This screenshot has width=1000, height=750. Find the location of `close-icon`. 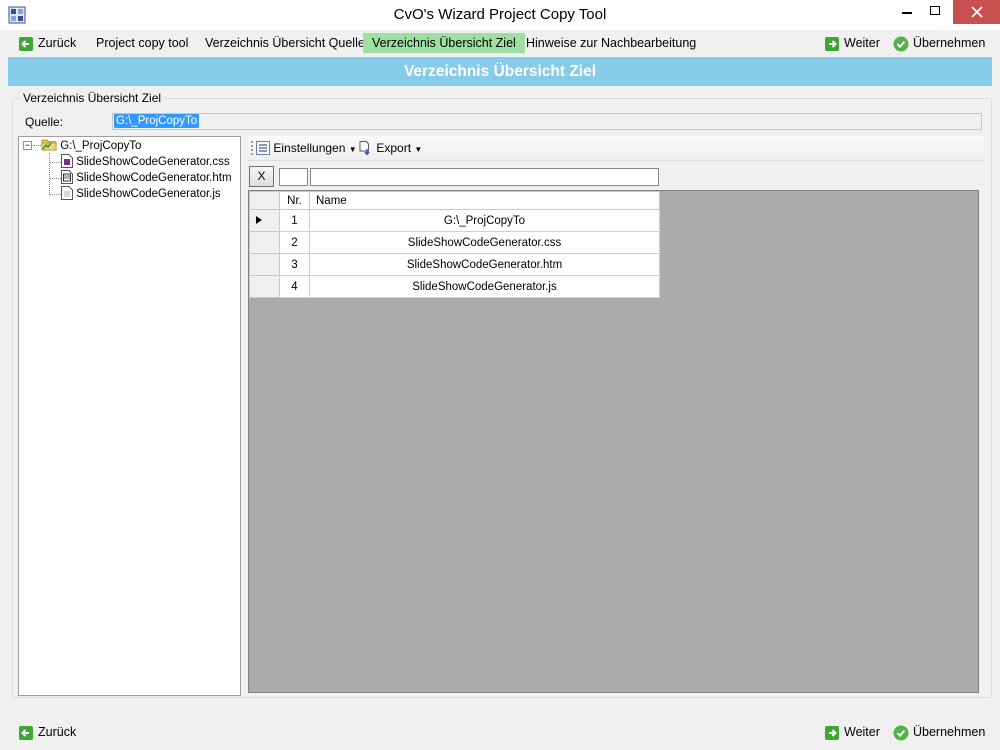

close-icon is located at coordinates (976, 12).